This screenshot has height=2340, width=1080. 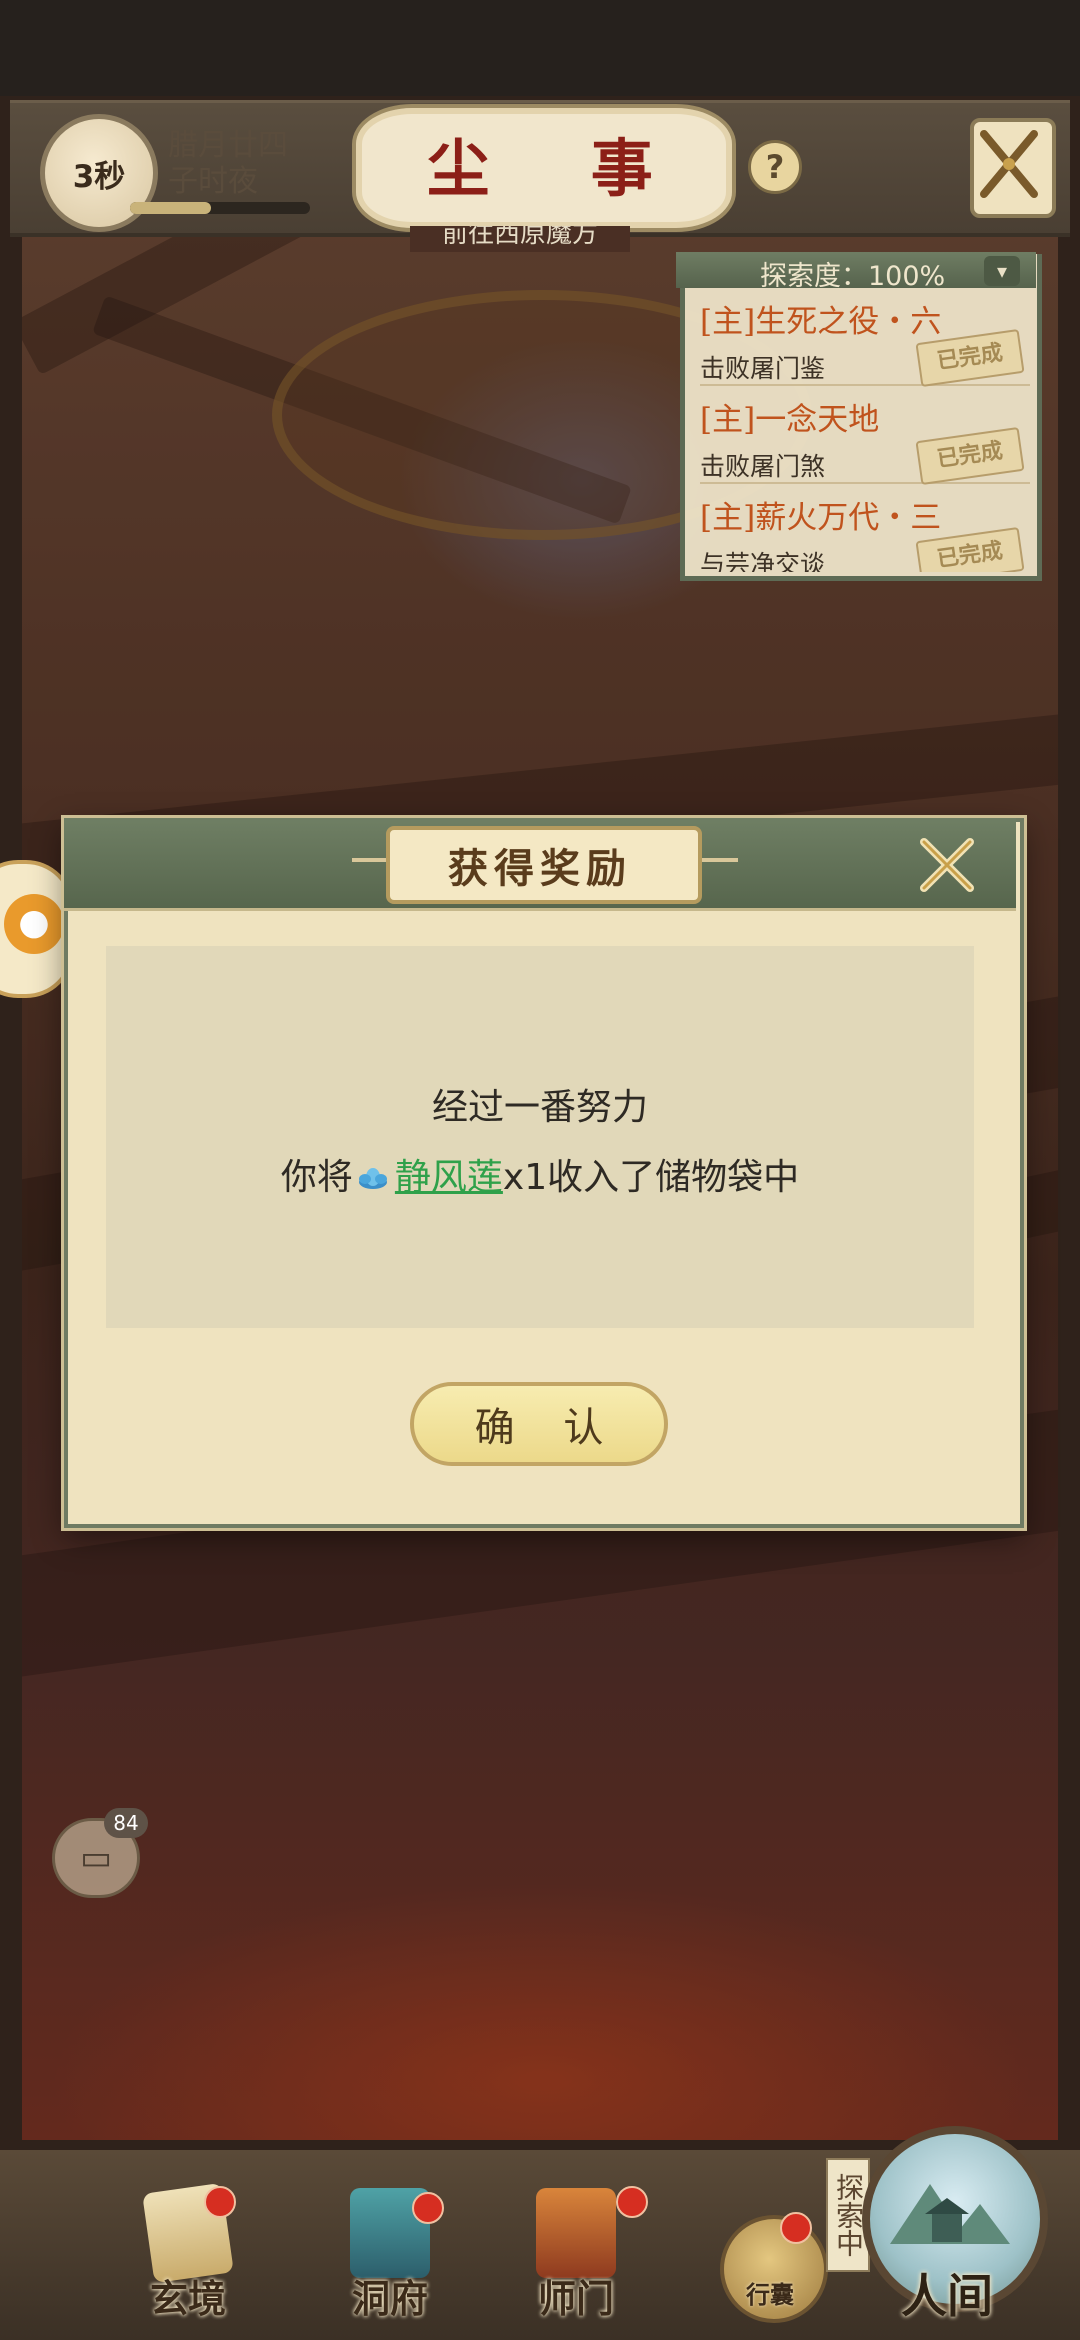 What do you see at coordinates (34, 924) in the screenshot?
I see `gamepad-icon: ●` at bounding box center [34, 924].